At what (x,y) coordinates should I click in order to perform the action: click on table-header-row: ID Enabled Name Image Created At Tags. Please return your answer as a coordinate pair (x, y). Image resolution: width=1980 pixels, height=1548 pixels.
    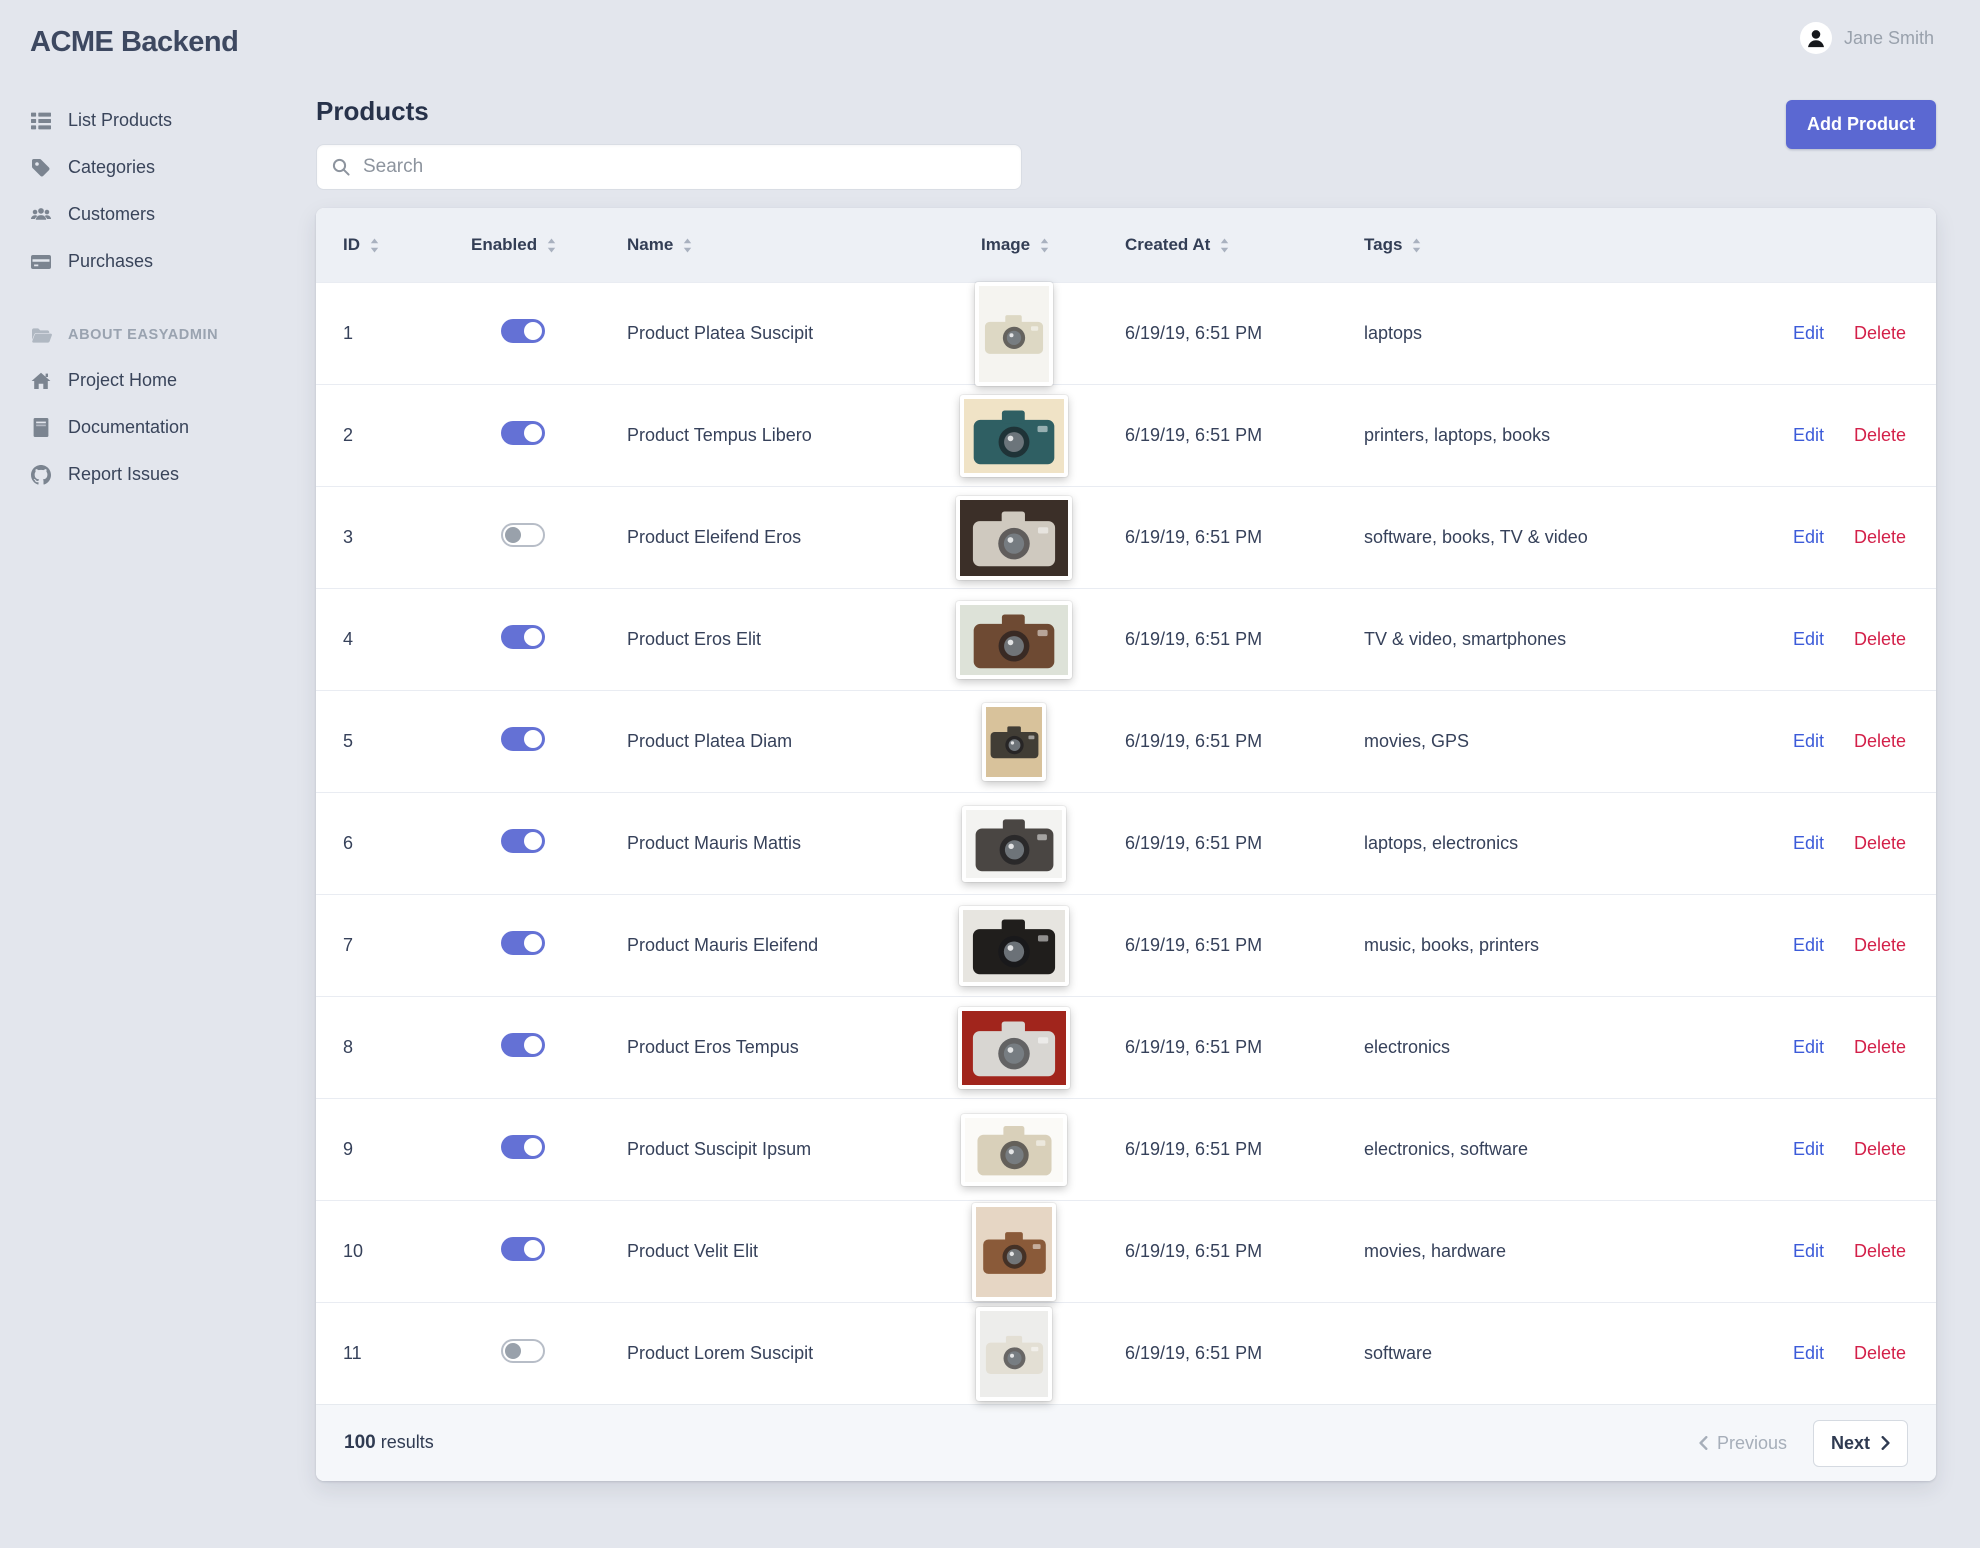
    Looking at the image, I should click on (1126, 245).